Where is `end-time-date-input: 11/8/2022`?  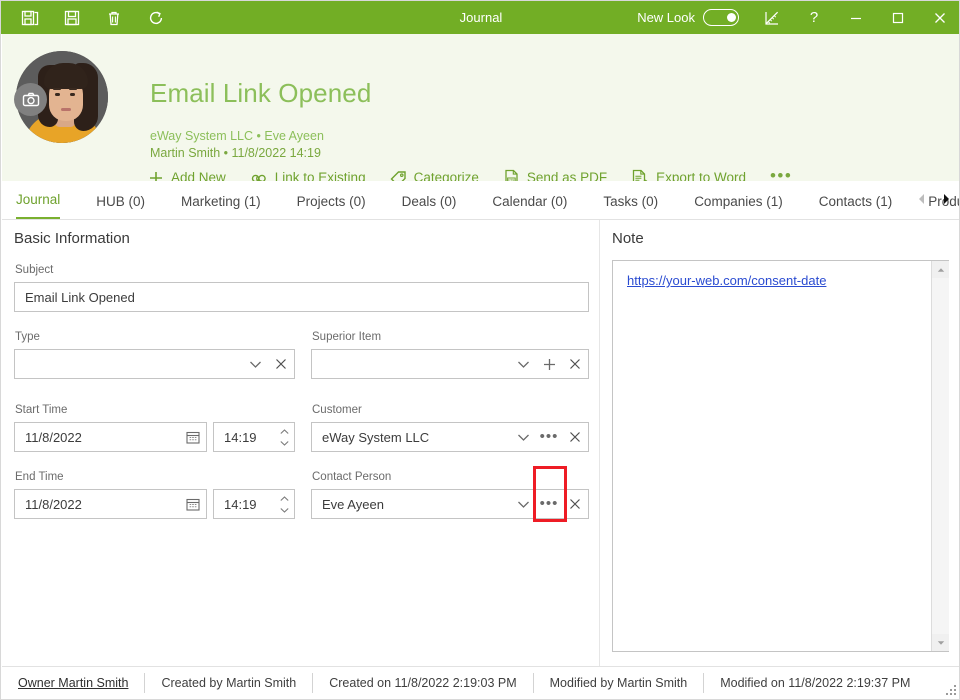 end-time-date-input: 11/8/2022 is located at coordinates (97, 504).